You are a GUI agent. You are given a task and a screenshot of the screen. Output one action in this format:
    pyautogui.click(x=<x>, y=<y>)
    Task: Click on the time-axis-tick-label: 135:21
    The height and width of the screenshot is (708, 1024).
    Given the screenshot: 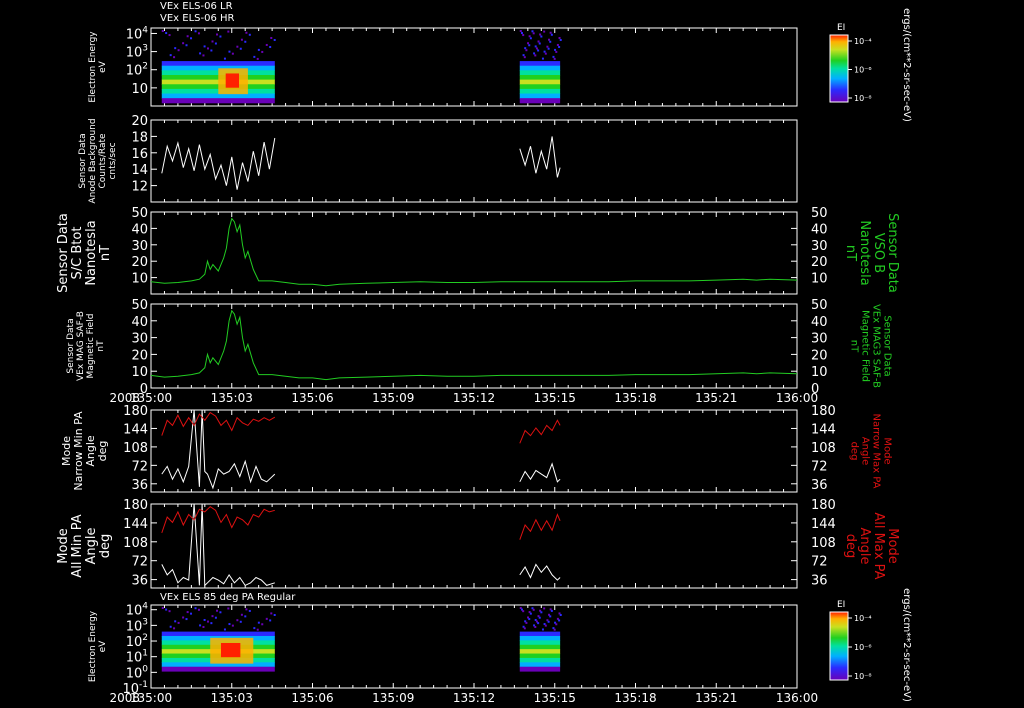 What is the action you would take?
    pyautogui.click(x=716, y=698)
    